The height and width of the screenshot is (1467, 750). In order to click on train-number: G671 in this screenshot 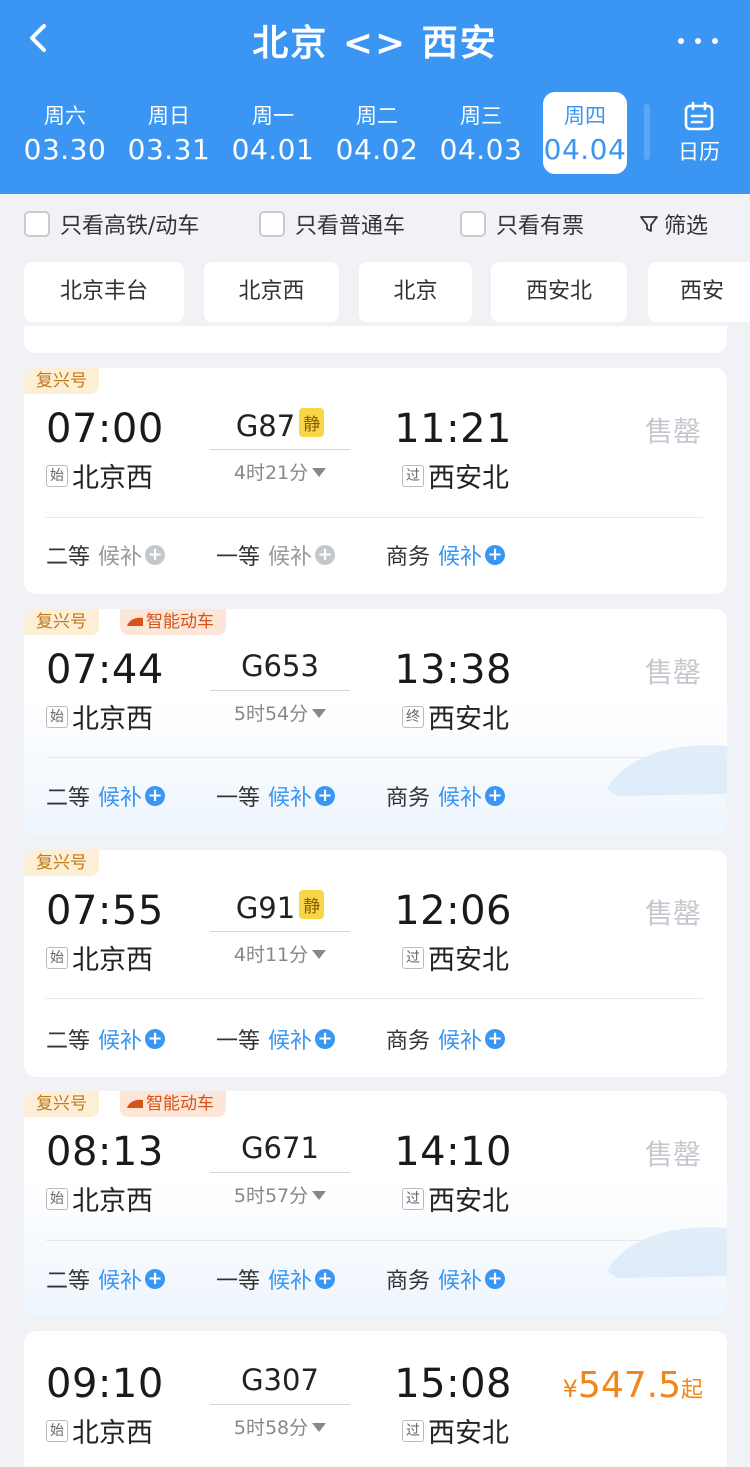, I will do `click(280, 1148)`.